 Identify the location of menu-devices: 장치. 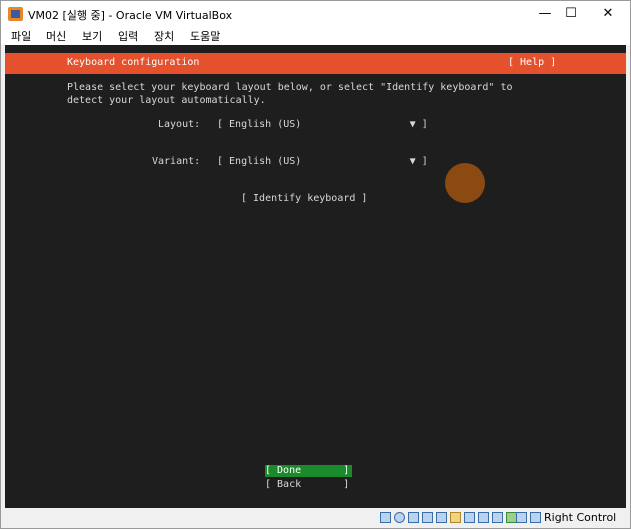
(164, 36).